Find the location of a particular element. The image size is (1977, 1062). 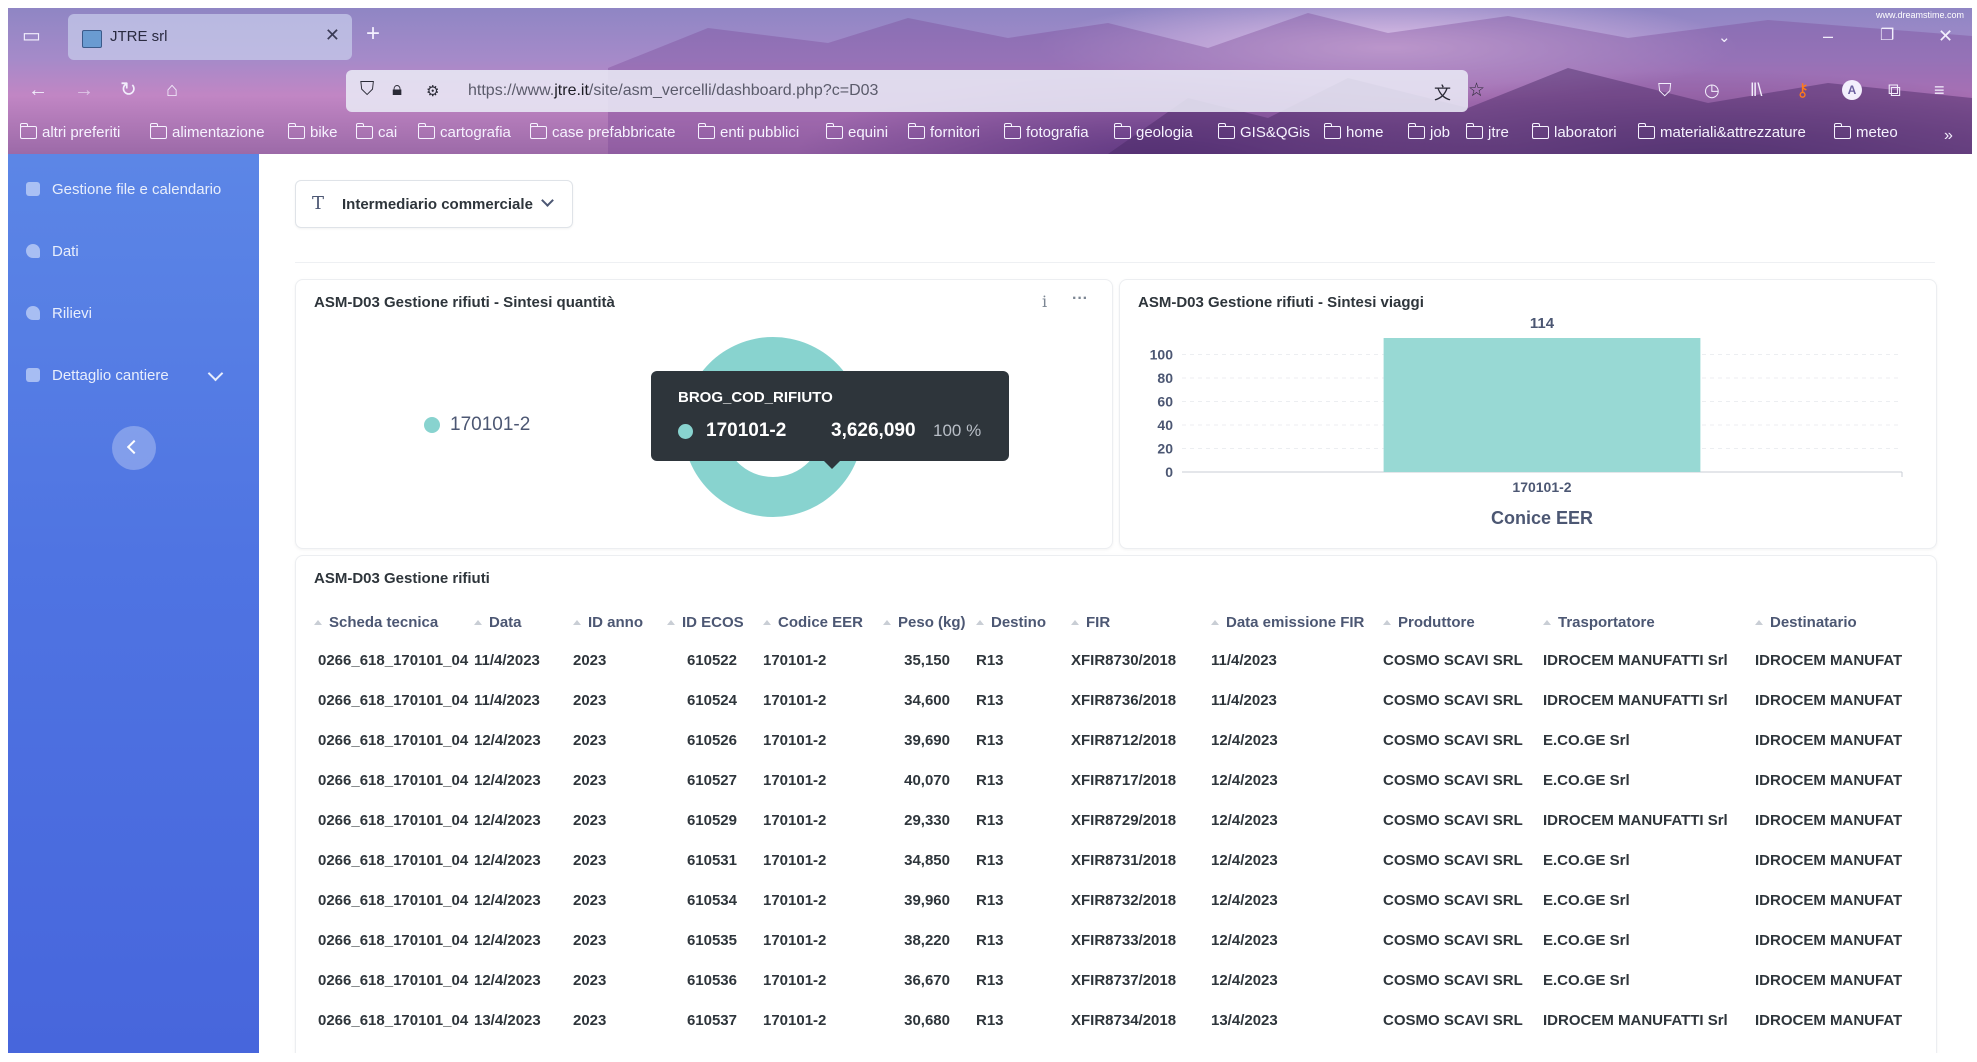

bookmark-item: home is located at coordinates (1354, 132).